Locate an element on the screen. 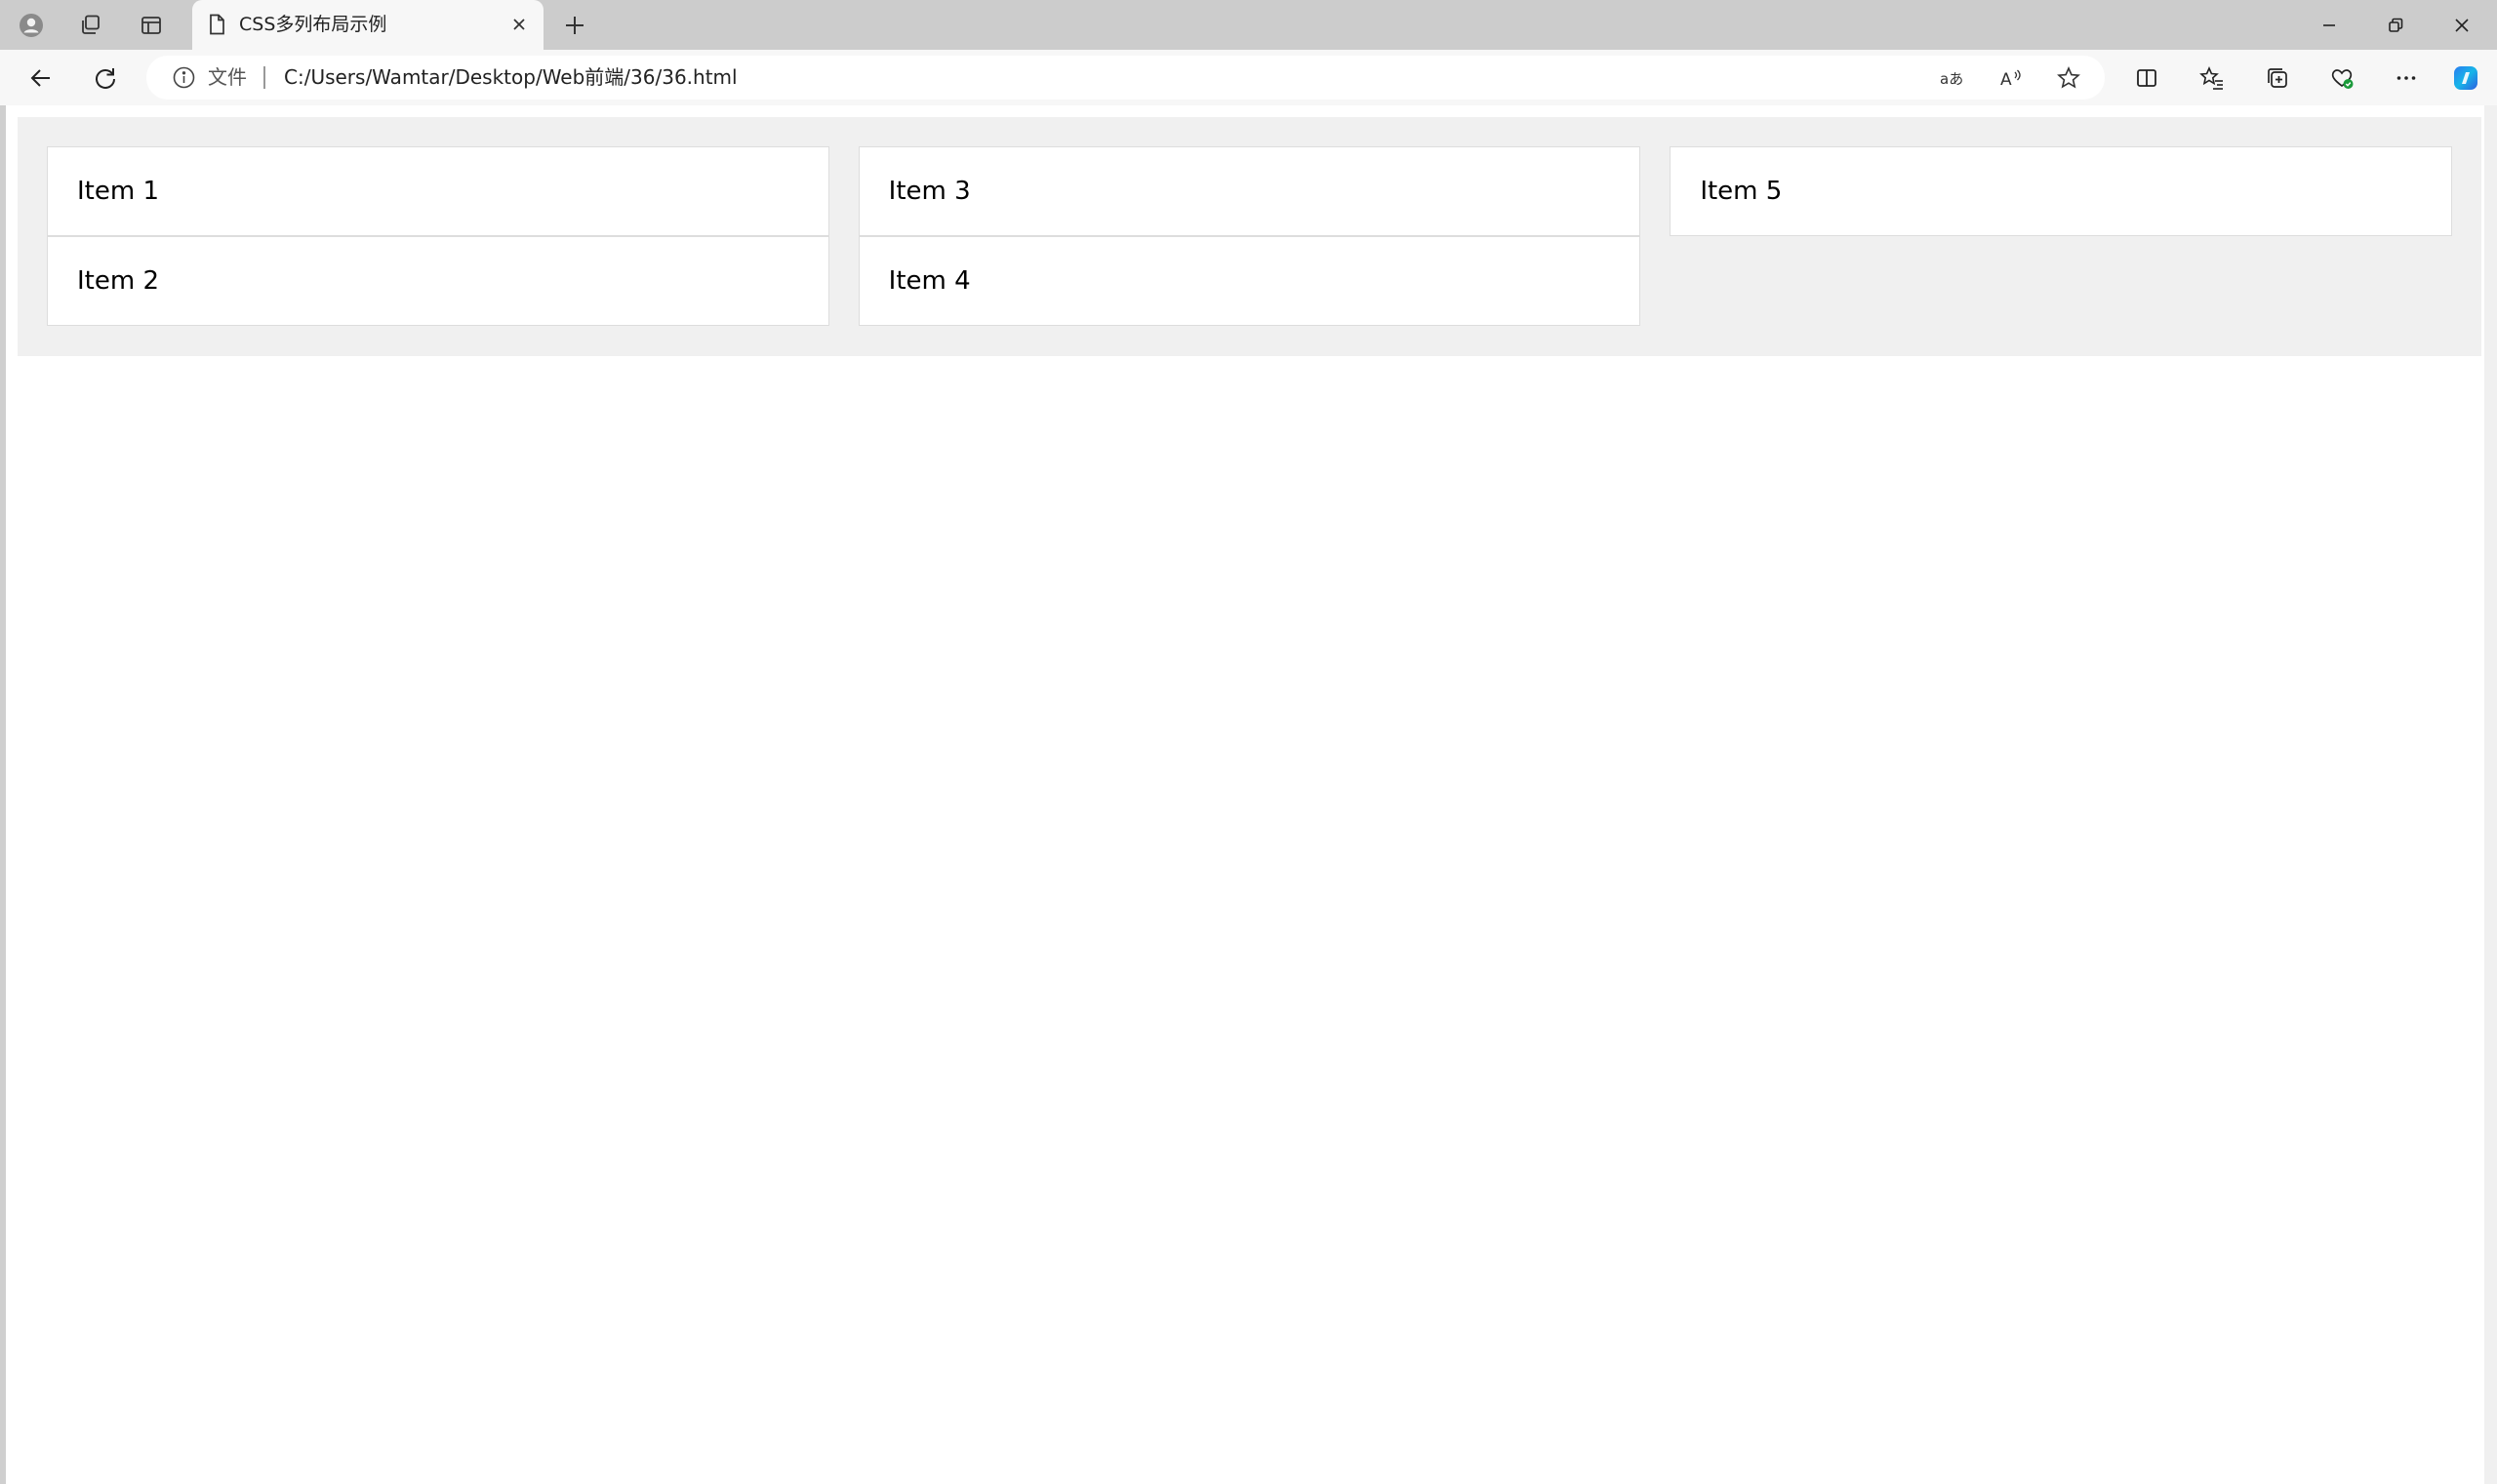  list-item: Item 1 is located at coordinates (438, 191).